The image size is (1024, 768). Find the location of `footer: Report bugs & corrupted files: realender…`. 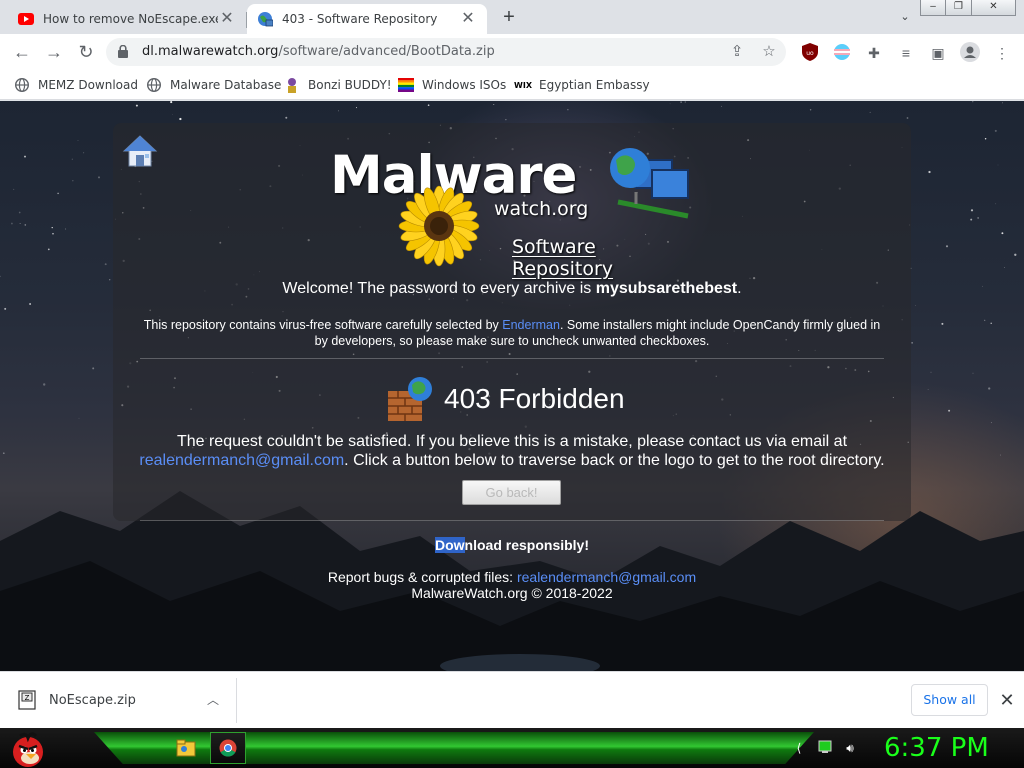

footer: Report bugs & corrupted files: realender… is located at coordinates (512, 585).